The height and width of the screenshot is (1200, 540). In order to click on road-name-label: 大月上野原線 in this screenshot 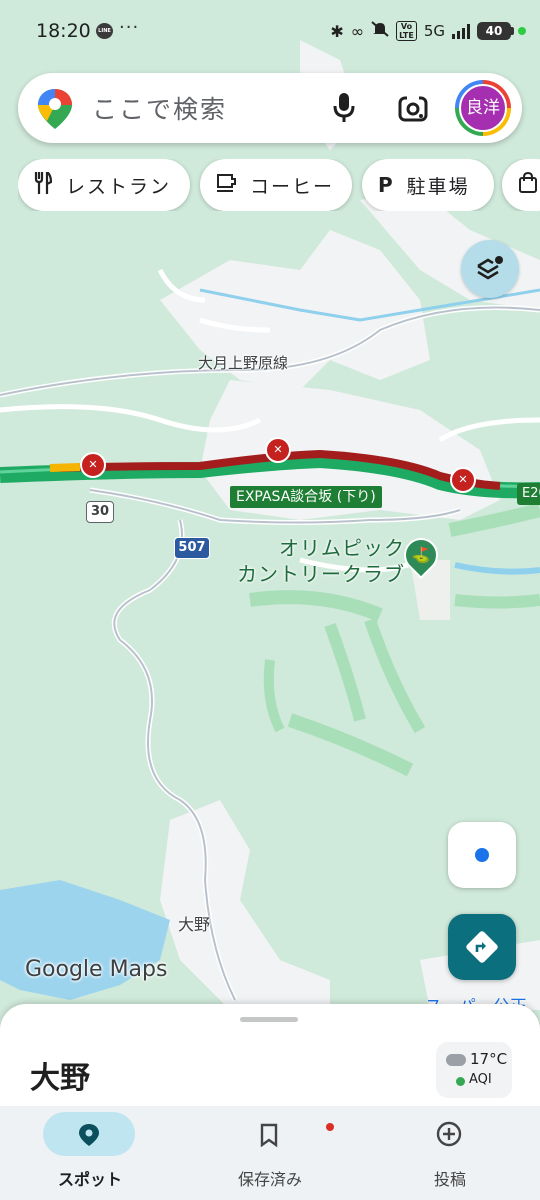, I will do `click(243, 363)`.